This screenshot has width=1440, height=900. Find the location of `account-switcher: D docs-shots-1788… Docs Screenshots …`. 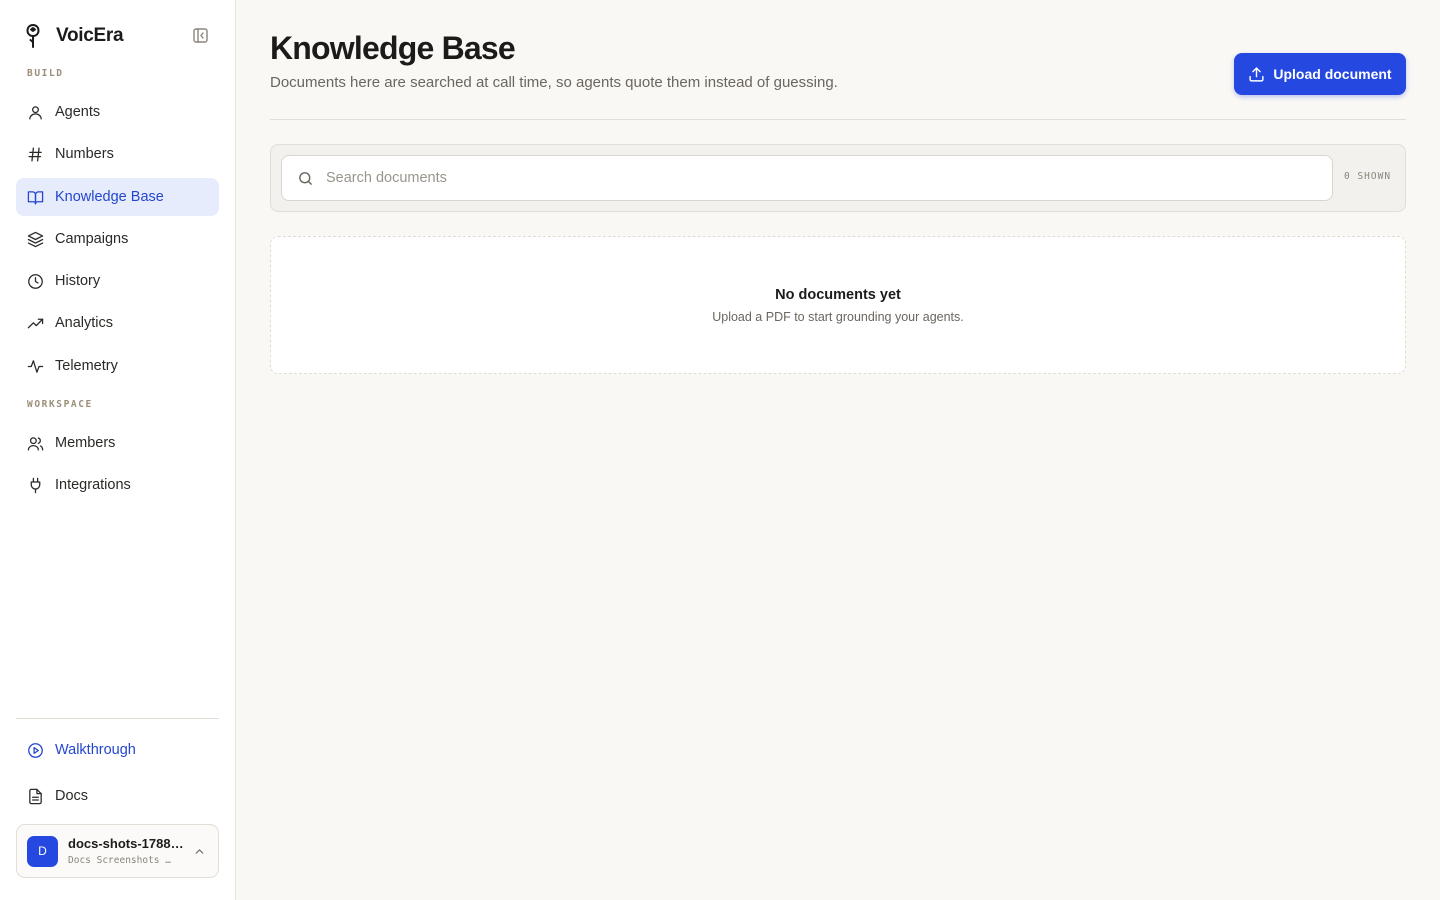

account-switcher: D docs-shots-1788… Docs Screenshots … is located at coordinates (117, 851).